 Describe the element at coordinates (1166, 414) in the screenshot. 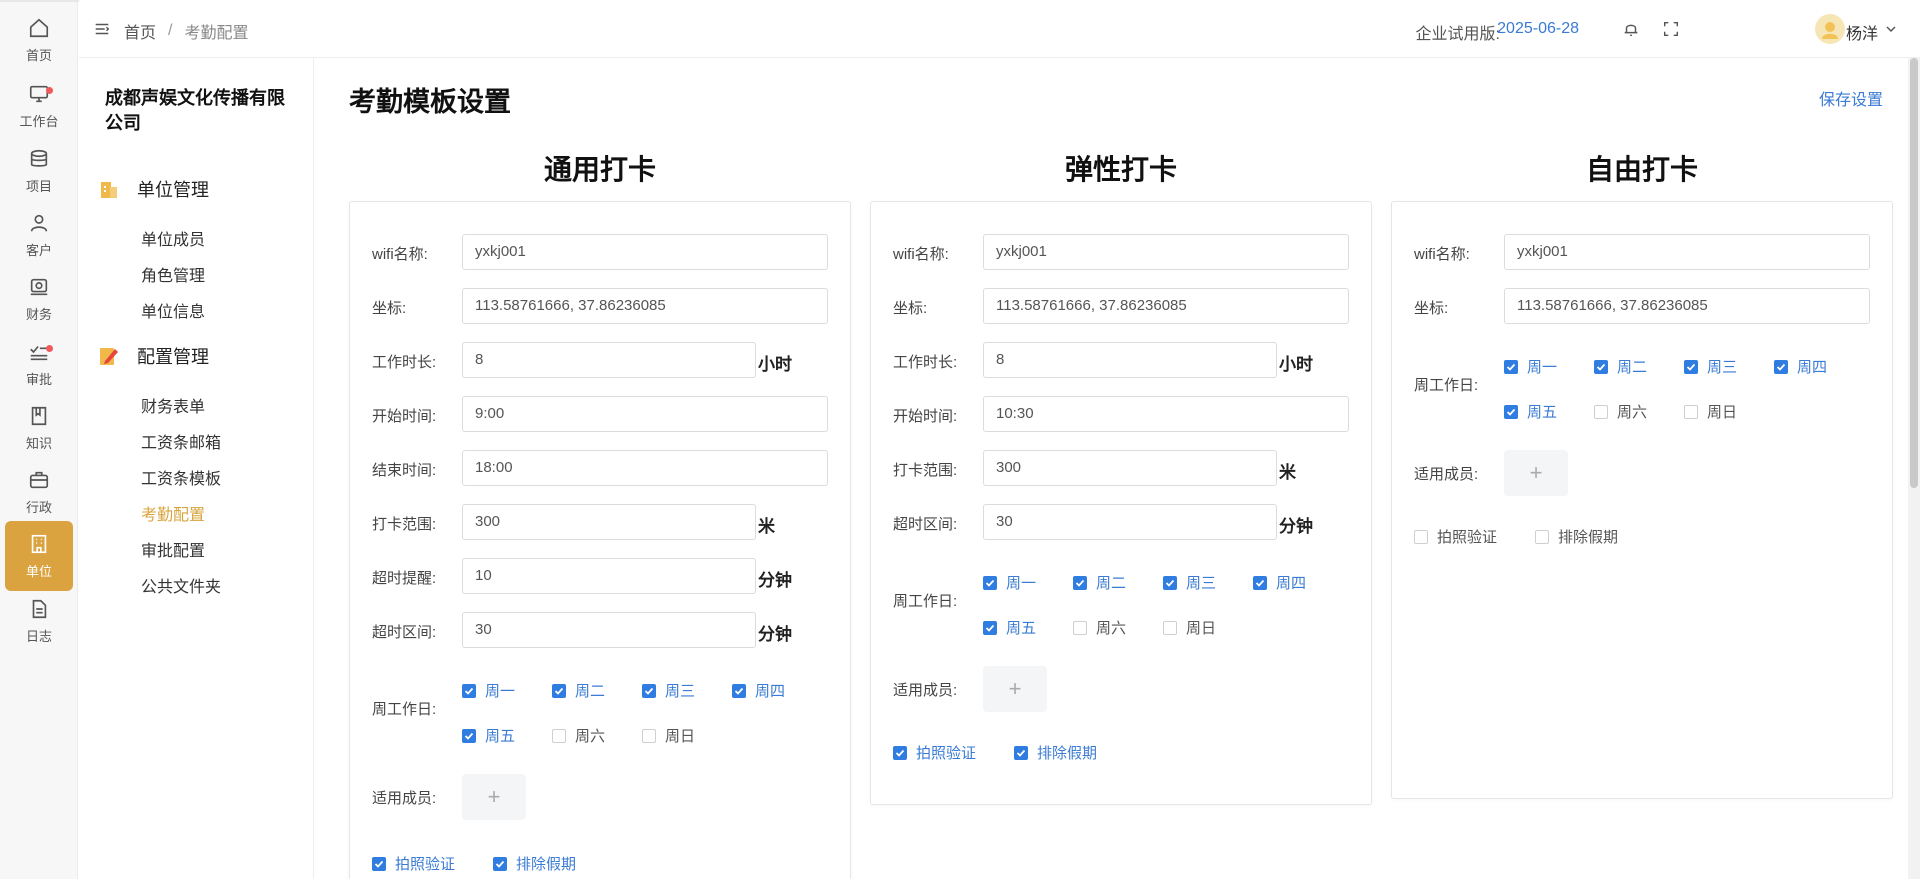

I see `start-input: 10:30` at that location.